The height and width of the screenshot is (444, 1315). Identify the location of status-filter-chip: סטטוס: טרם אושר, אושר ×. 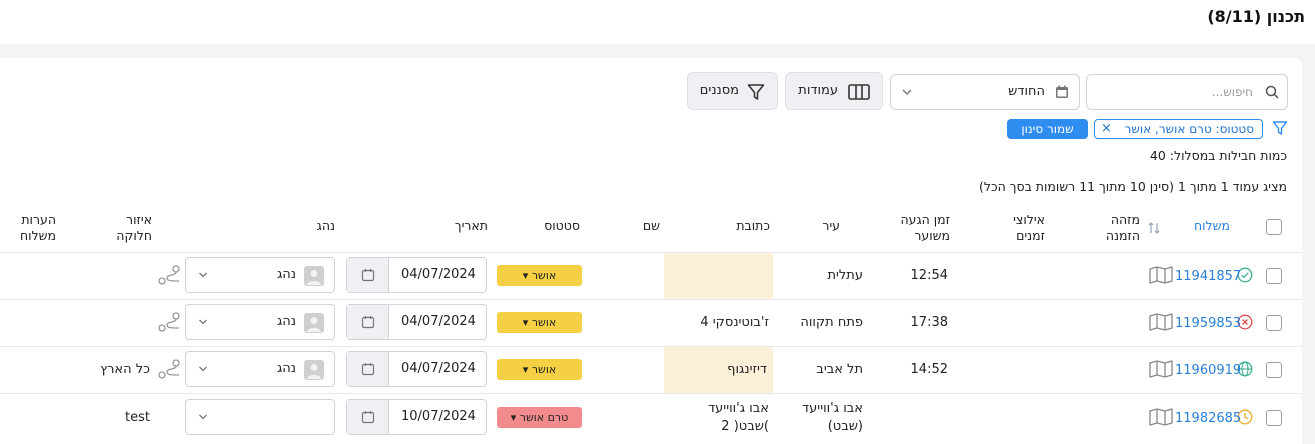
(1178, 129).